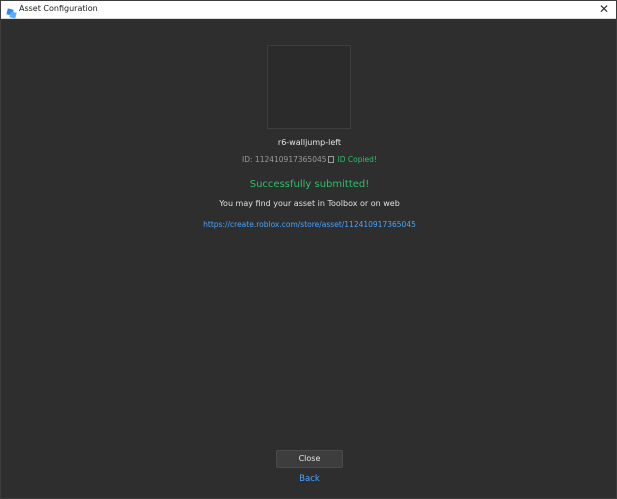 The width and height of the screenshot is (617, 499). What do you see at coordinates (309, 479) in the screenshot?
I see `back-link: Back` at bounding box center [309, 479].